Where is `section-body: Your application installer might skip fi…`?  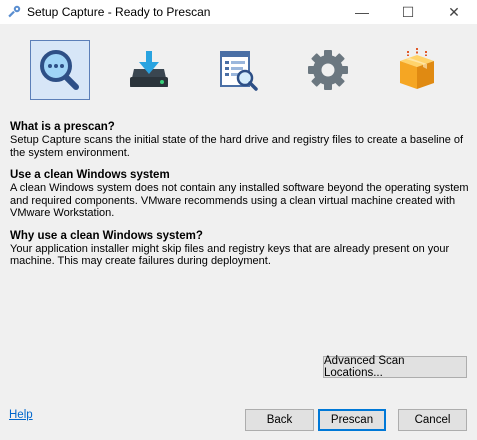
section-body: Your application installer might skip fi… is located at coordinates (230, 255).